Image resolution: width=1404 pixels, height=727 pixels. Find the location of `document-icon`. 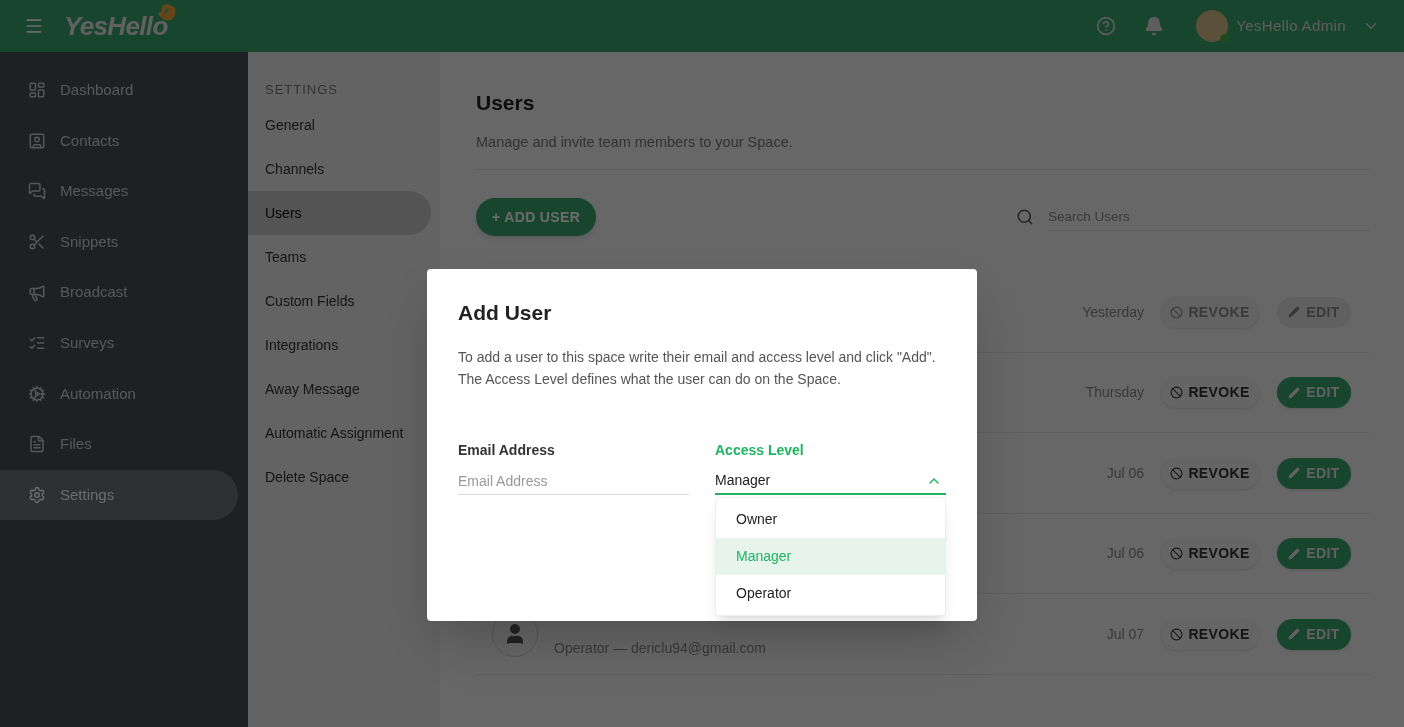

document-icon is located at coordinates (37, 444).